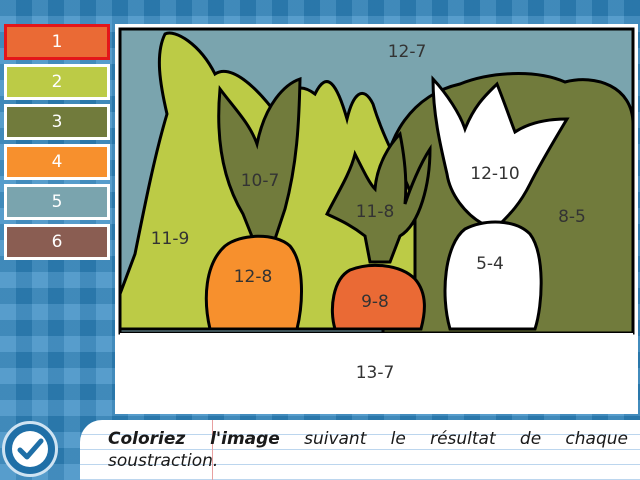 The height and width of the screenshot is (480, 640). I want to click on color-swatch-2: 2, so click(57, 82).